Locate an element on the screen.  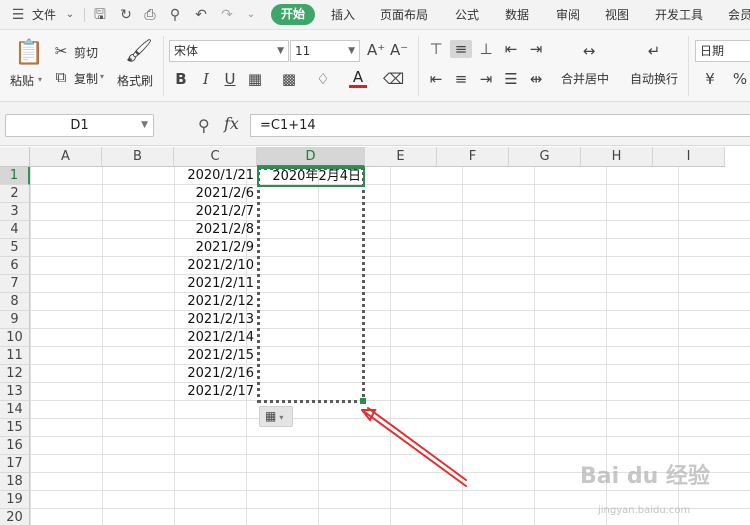
arrow-shaft-line is located at coordinates (414, 448).